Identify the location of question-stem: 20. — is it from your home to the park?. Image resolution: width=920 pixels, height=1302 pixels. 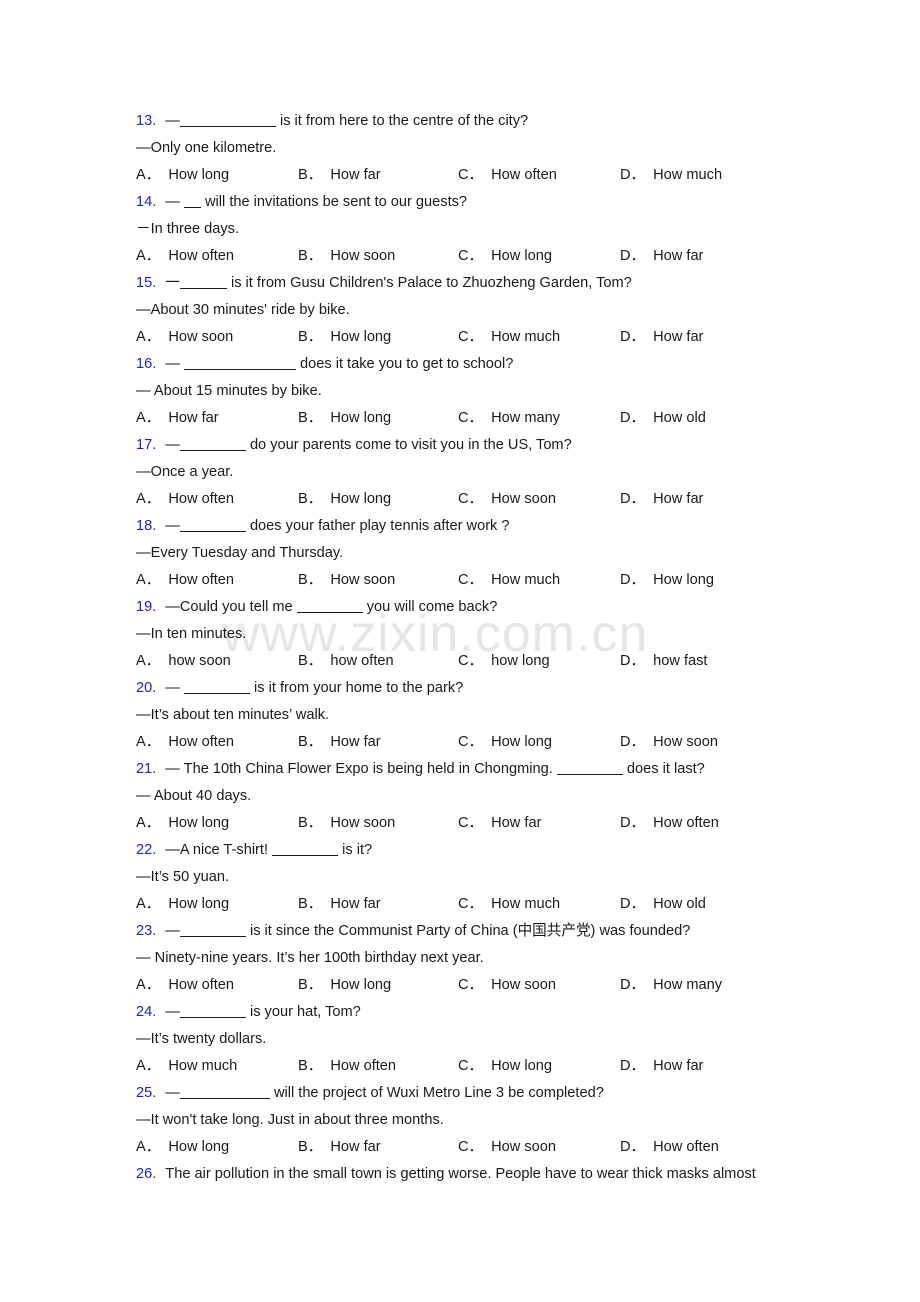
(486, 688).